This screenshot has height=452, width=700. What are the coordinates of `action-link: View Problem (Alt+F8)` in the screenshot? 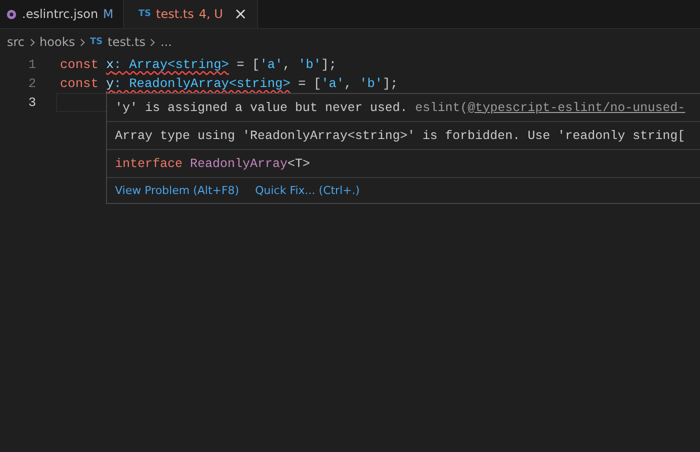 It's located at (177, 190).